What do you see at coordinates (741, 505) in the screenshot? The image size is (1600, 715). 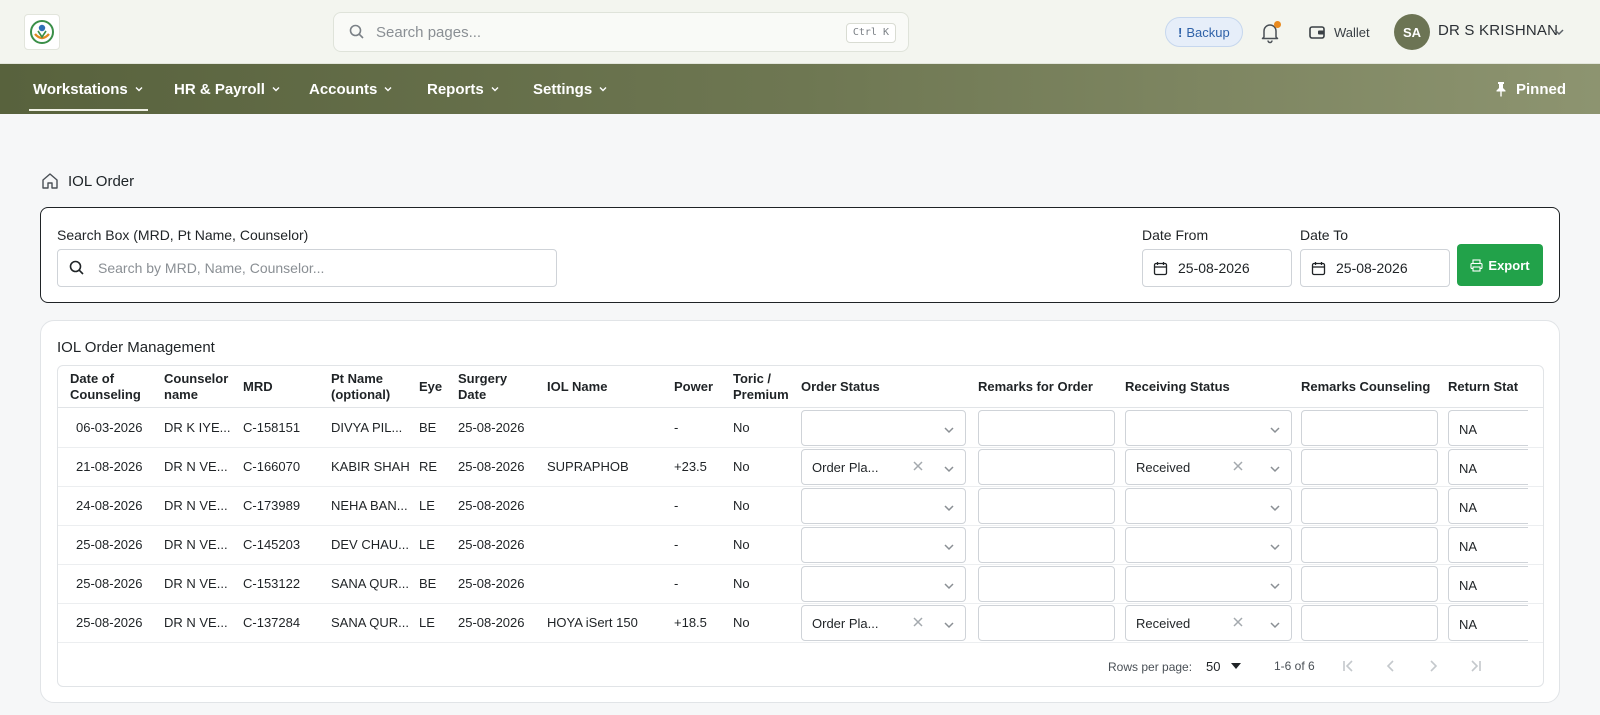 I see `toric-premium-cell: No` at bounding box center [741, 505].